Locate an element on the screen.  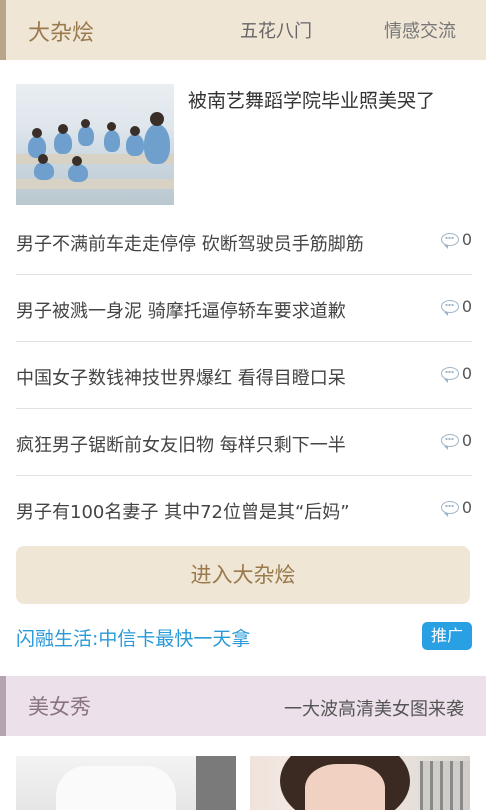
promo-link: 闪融生活:中信卡最快一天拿 is located at coordinates (133, 637).